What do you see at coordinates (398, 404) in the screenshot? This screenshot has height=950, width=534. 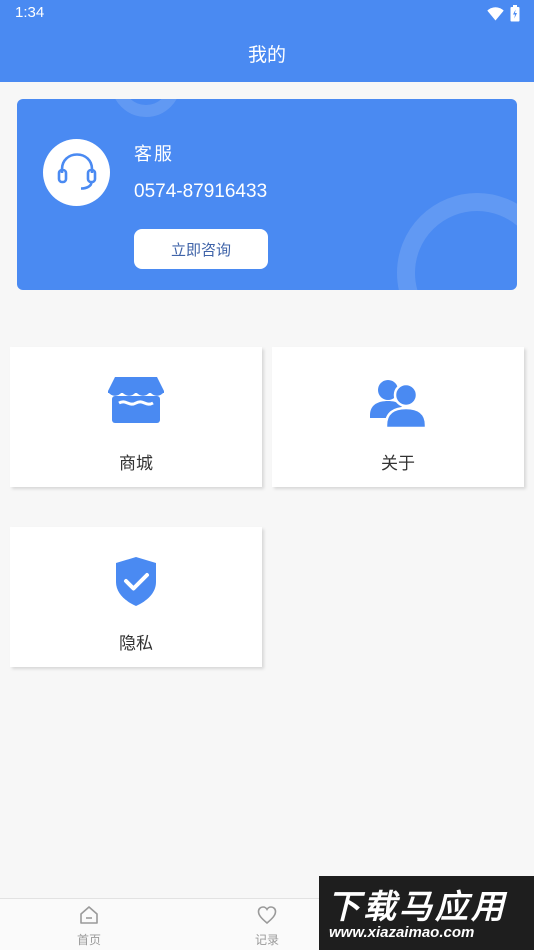 I see `users-icon` at bounding box center [398, 404].